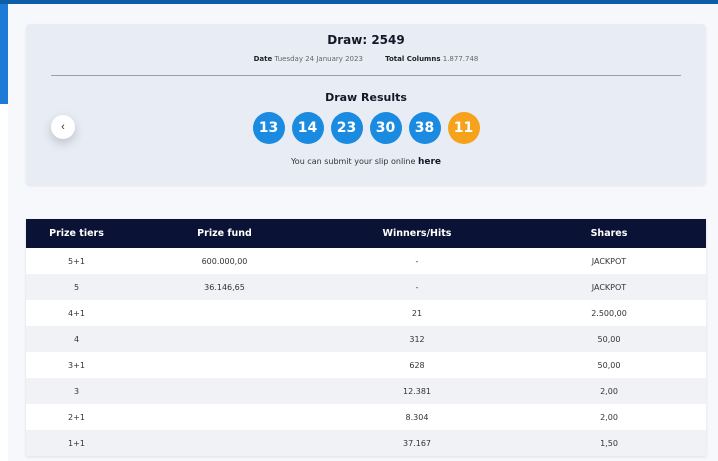  Describe the element at coordinates (318, 59) in the screenshot. I see `date-value: Tuesday 24 January 2023` at that location.